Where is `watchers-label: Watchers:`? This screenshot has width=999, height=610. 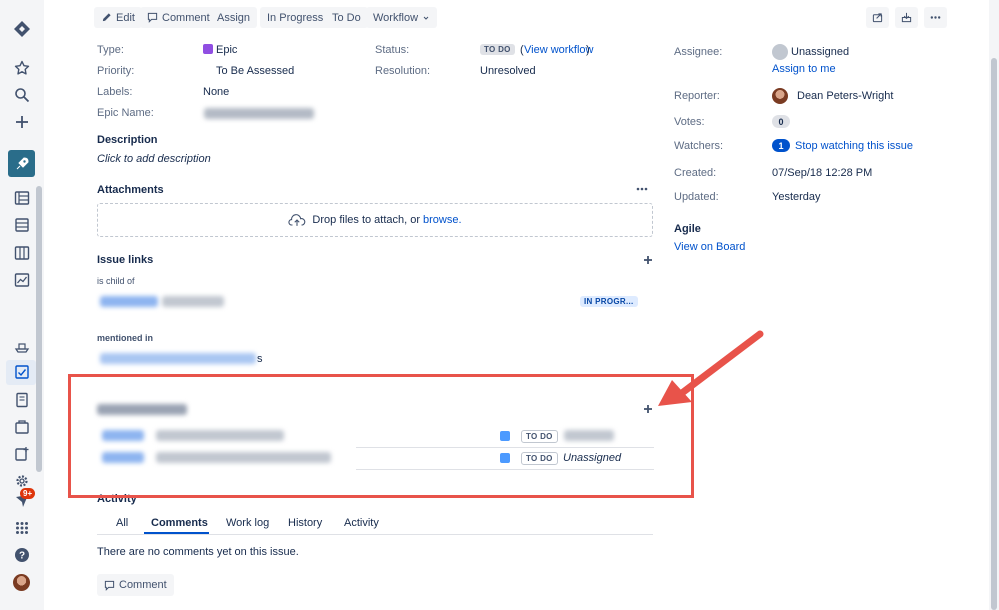
watchers-label: Watchers: is located at coordinates (699, 146).